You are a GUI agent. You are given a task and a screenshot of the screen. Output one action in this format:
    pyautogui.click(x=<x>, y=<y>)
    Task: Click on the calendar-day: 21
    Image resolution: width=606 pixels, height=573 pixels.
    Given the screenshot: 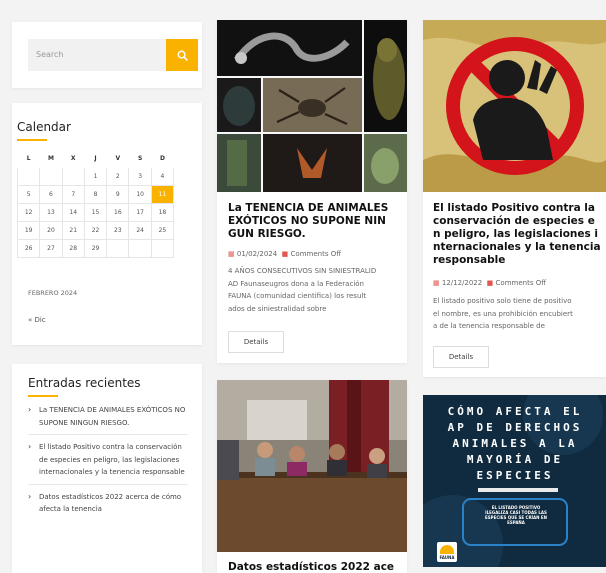 What is the action you would take?
    pyautogui.click(x=73, y=230)
    